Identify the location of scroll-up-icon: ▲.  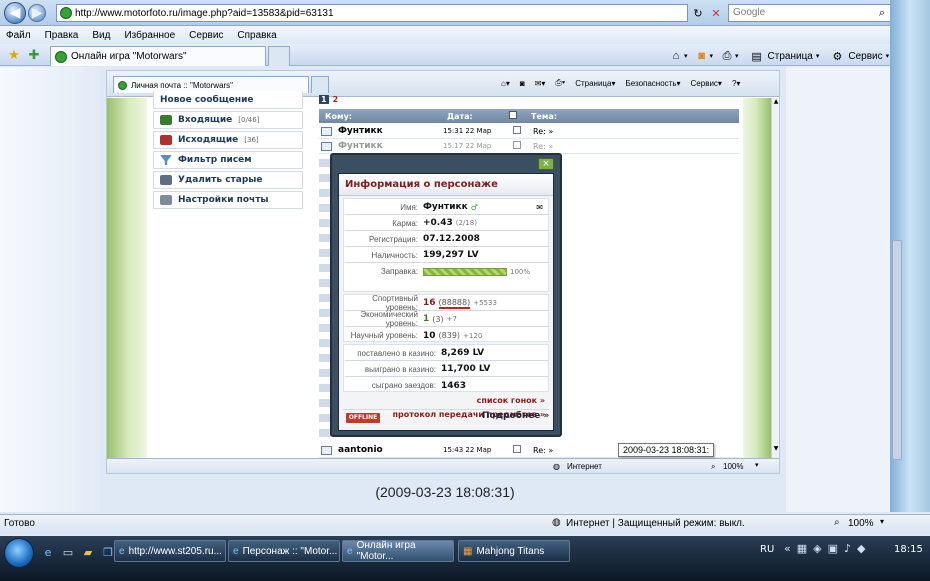
(775, 101).